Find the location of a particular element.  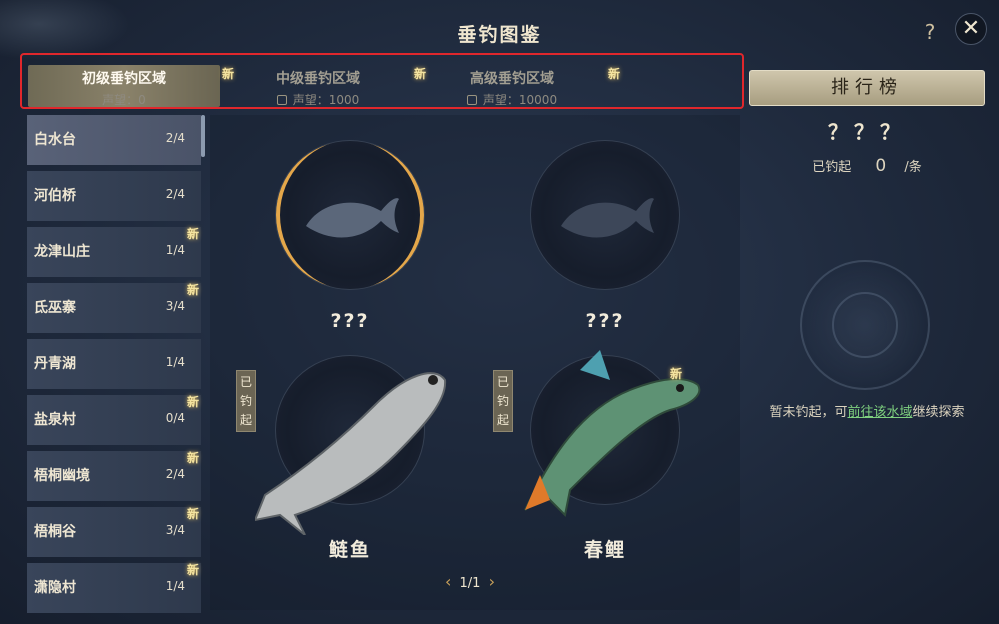

sidebar-item-longjin-villa: 龙津山庄 1/4 新 is located at coordinates (114, 252).